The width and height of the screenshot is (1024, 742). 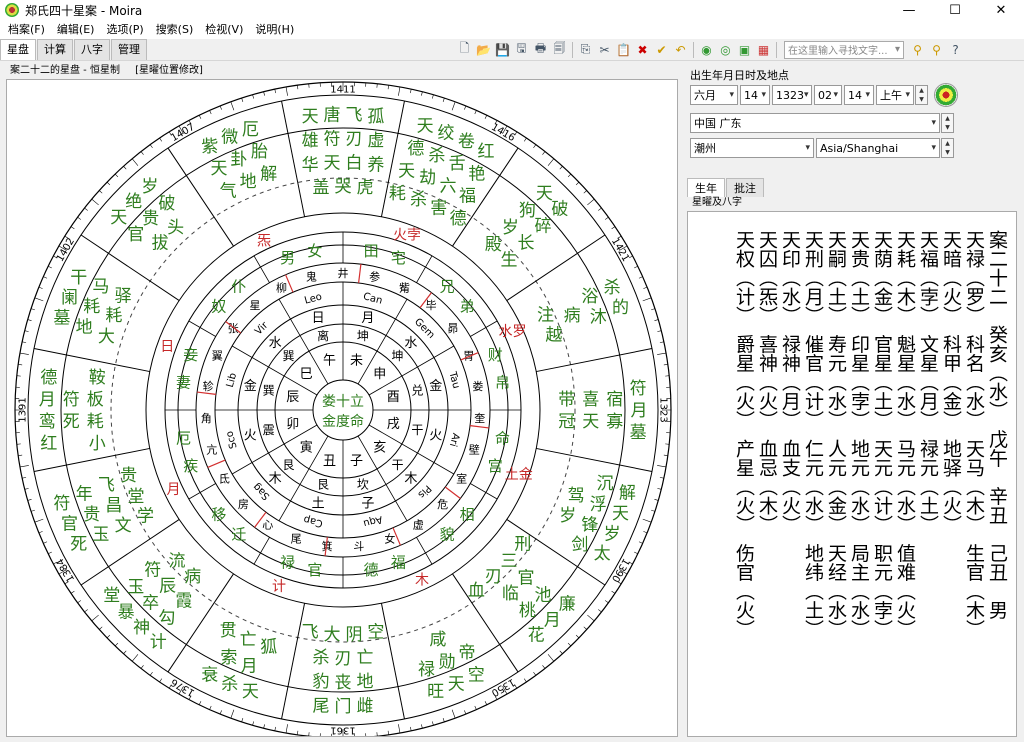 What do you see at coordinates (332, 139) in the screenshot?
I see `sector-star-text: 符` at bounding box center [332, 139].